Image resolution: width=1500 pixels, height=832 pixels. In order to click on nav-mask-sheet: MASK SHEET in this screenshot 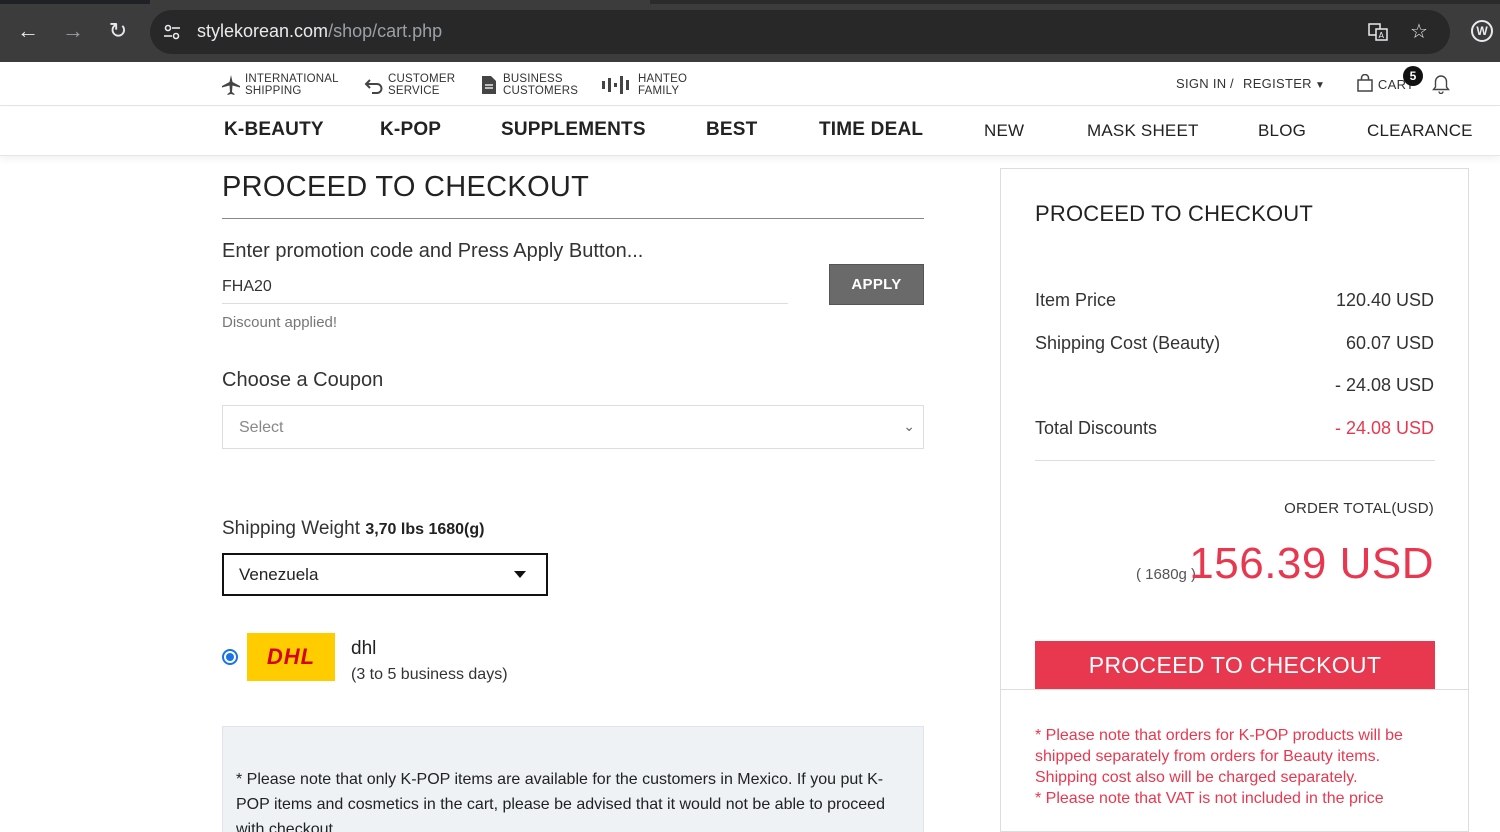, I will do `click(1143, 131)`.